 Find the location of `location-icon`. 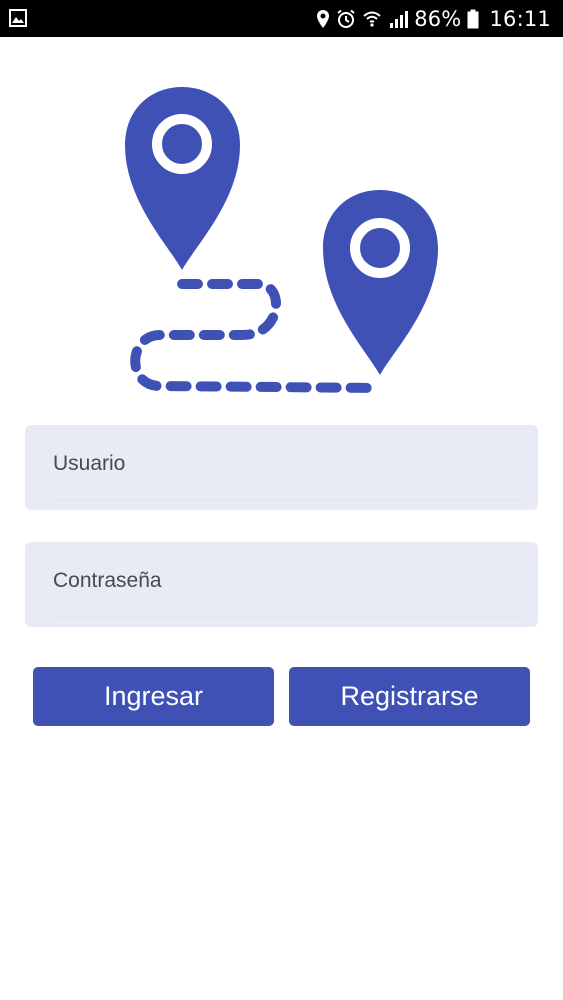

location-icon is located at coordinates (323, 18).